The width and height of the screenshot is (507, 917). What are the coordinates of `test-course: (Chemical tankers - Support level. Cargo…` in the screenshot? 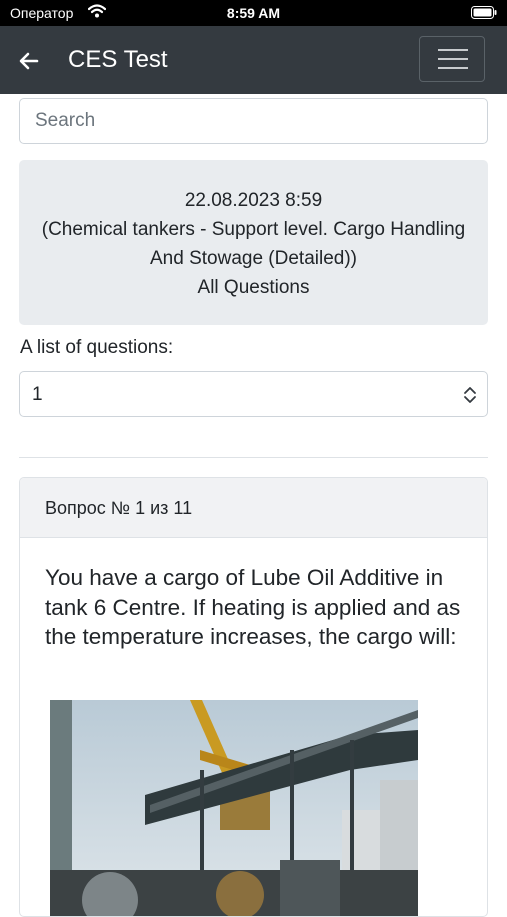 It's located at (253, 244).